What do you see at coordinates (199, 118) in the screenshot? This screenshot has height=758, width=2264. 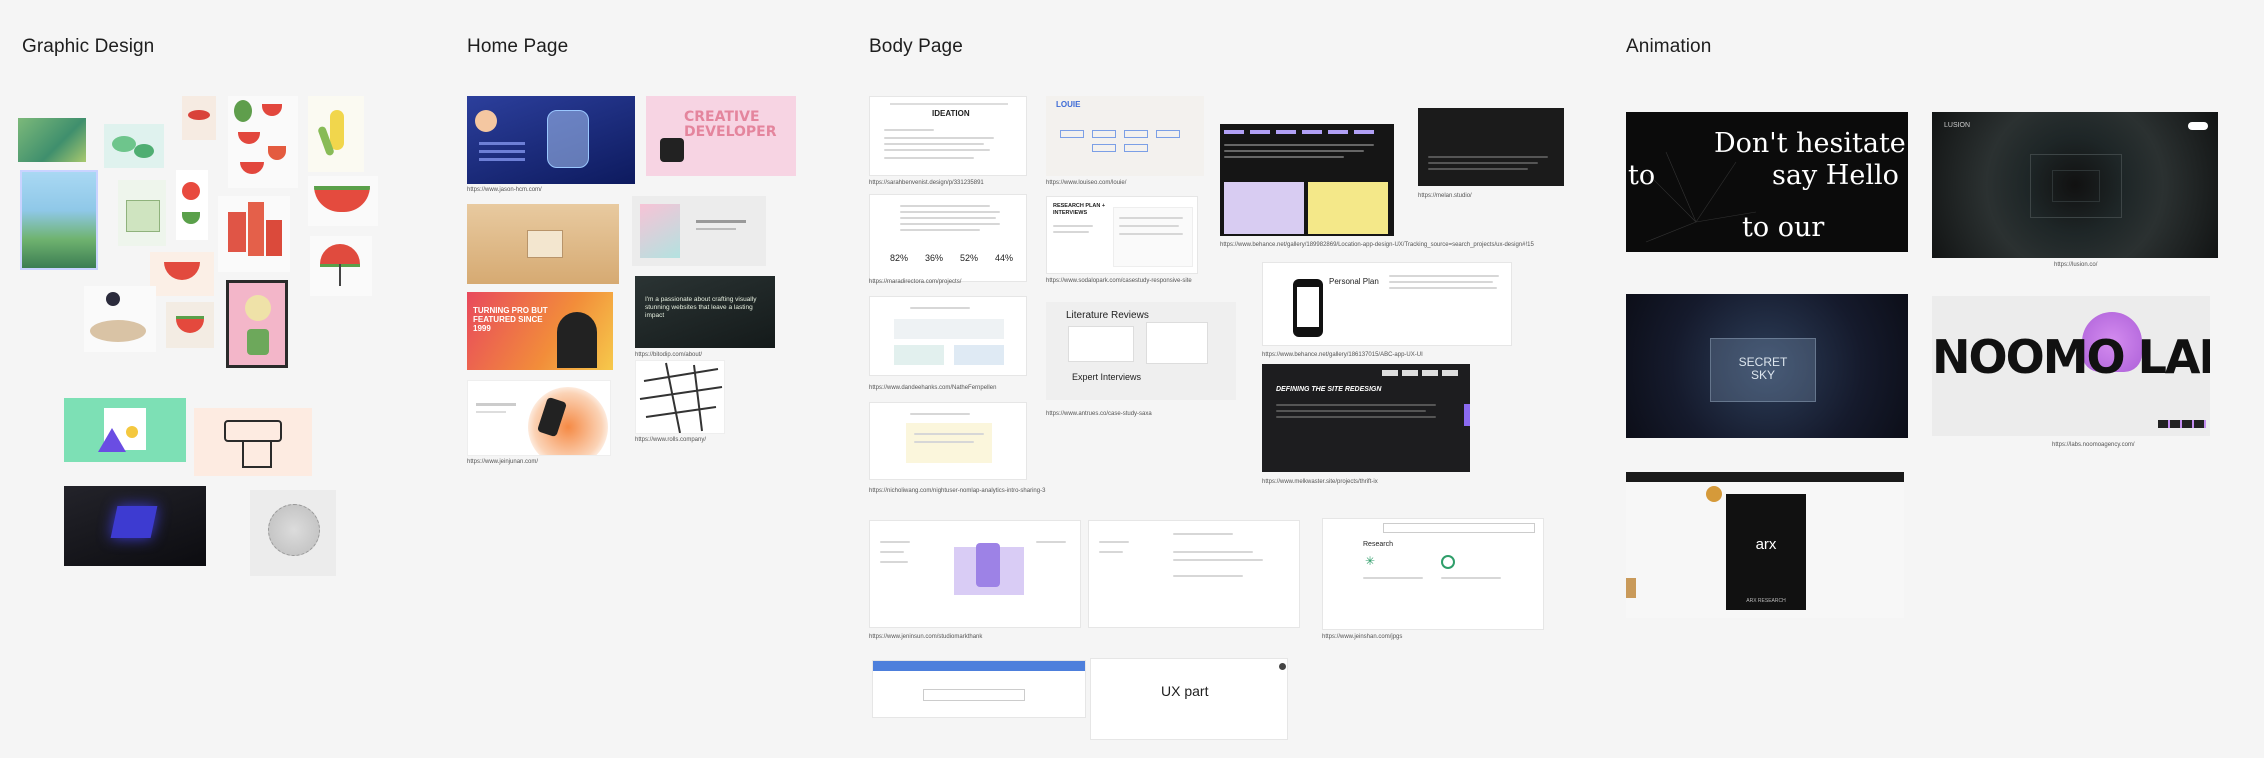 I see `illustration-red-lips` at bounding box center [199, 118].